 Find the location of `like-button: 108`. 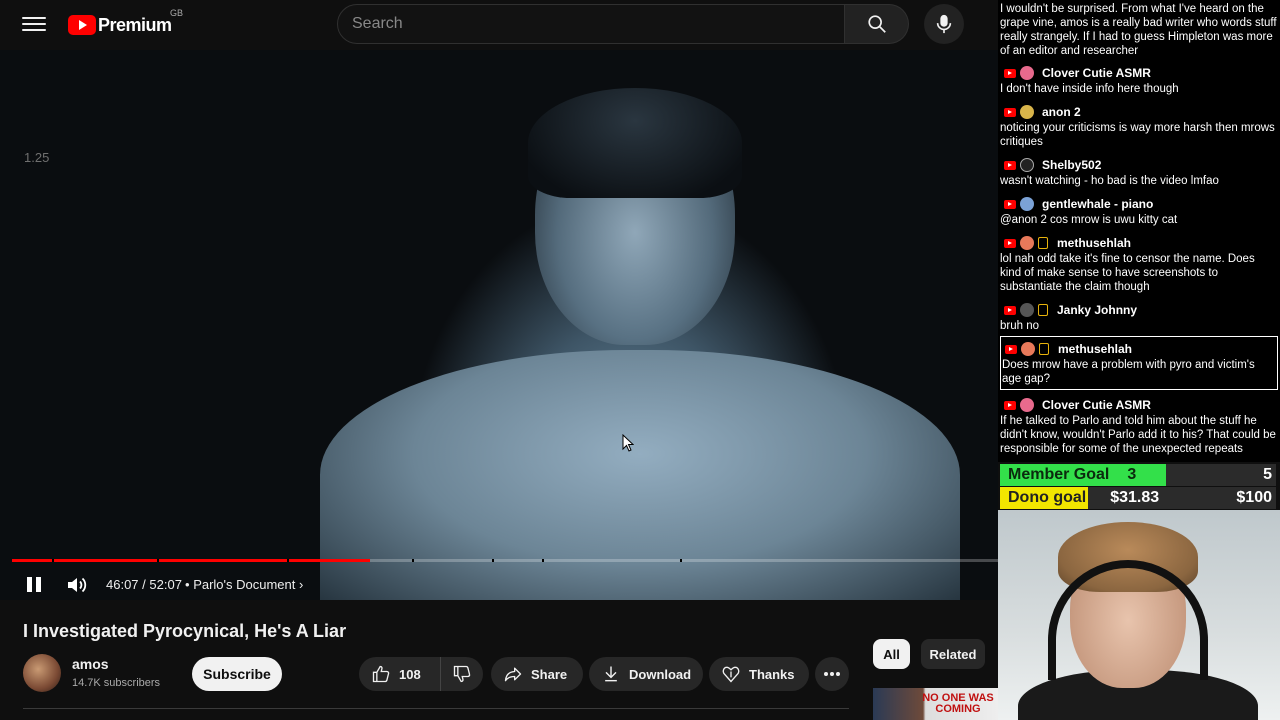

like-button: 108 is located at coordinates (400, 674).